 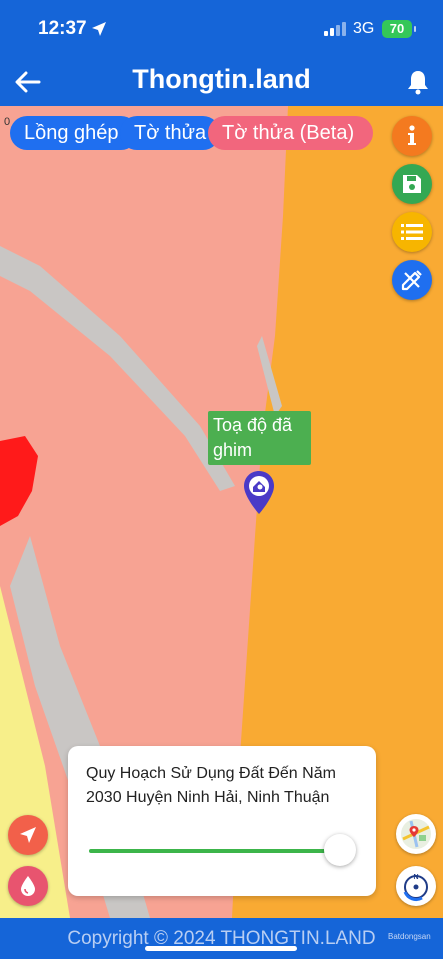 I want to click on signal-icon, so click(x=335, y=29).